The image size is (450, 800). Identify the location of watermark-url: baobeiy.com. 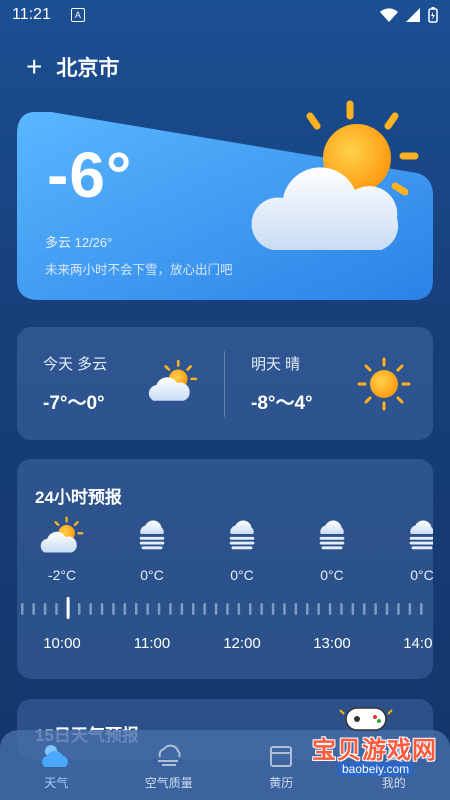
(376, 769).